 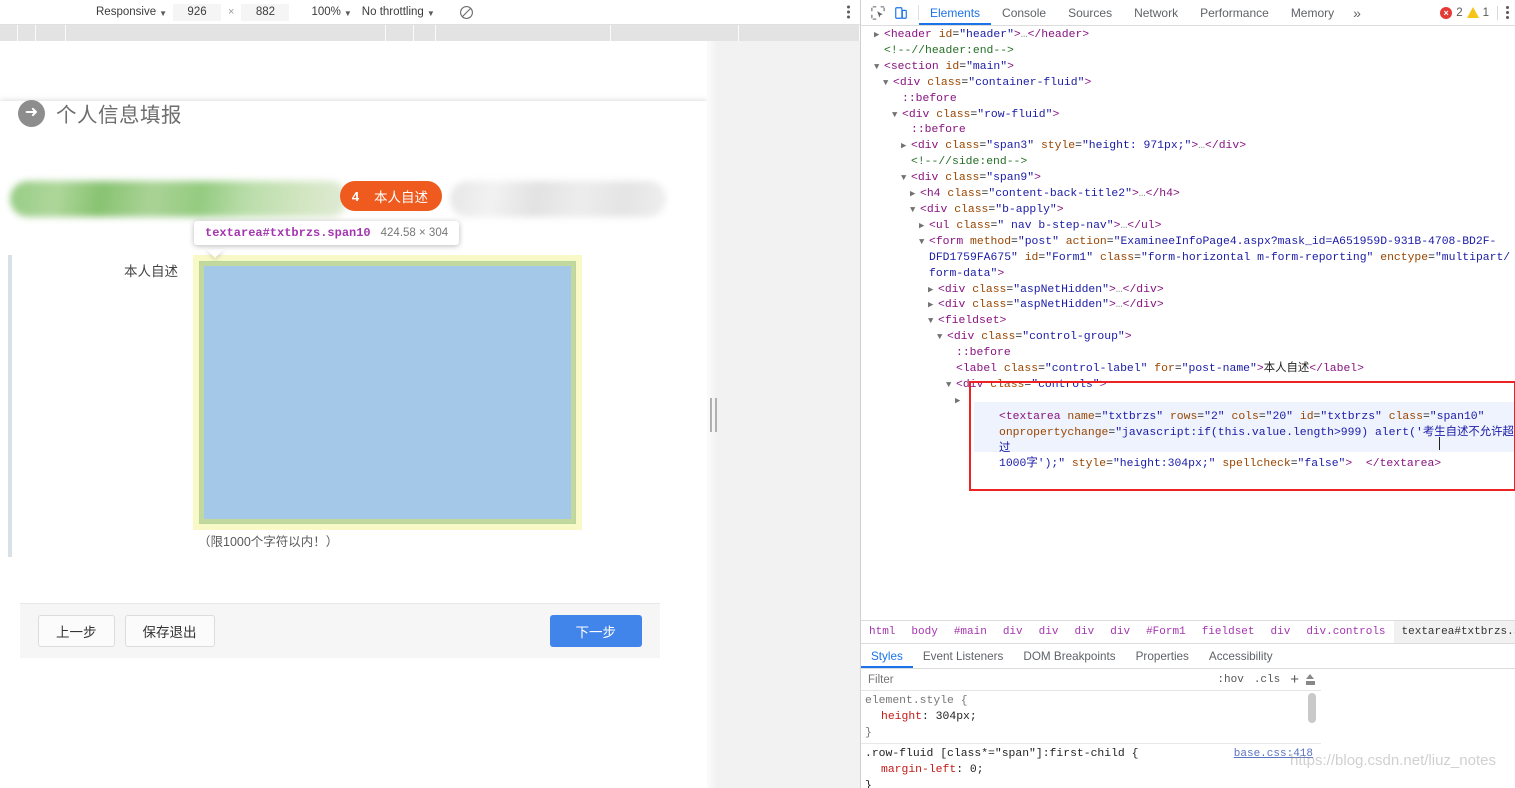 I want to click on tab-elements: Elements, so click(x=955, y=12).